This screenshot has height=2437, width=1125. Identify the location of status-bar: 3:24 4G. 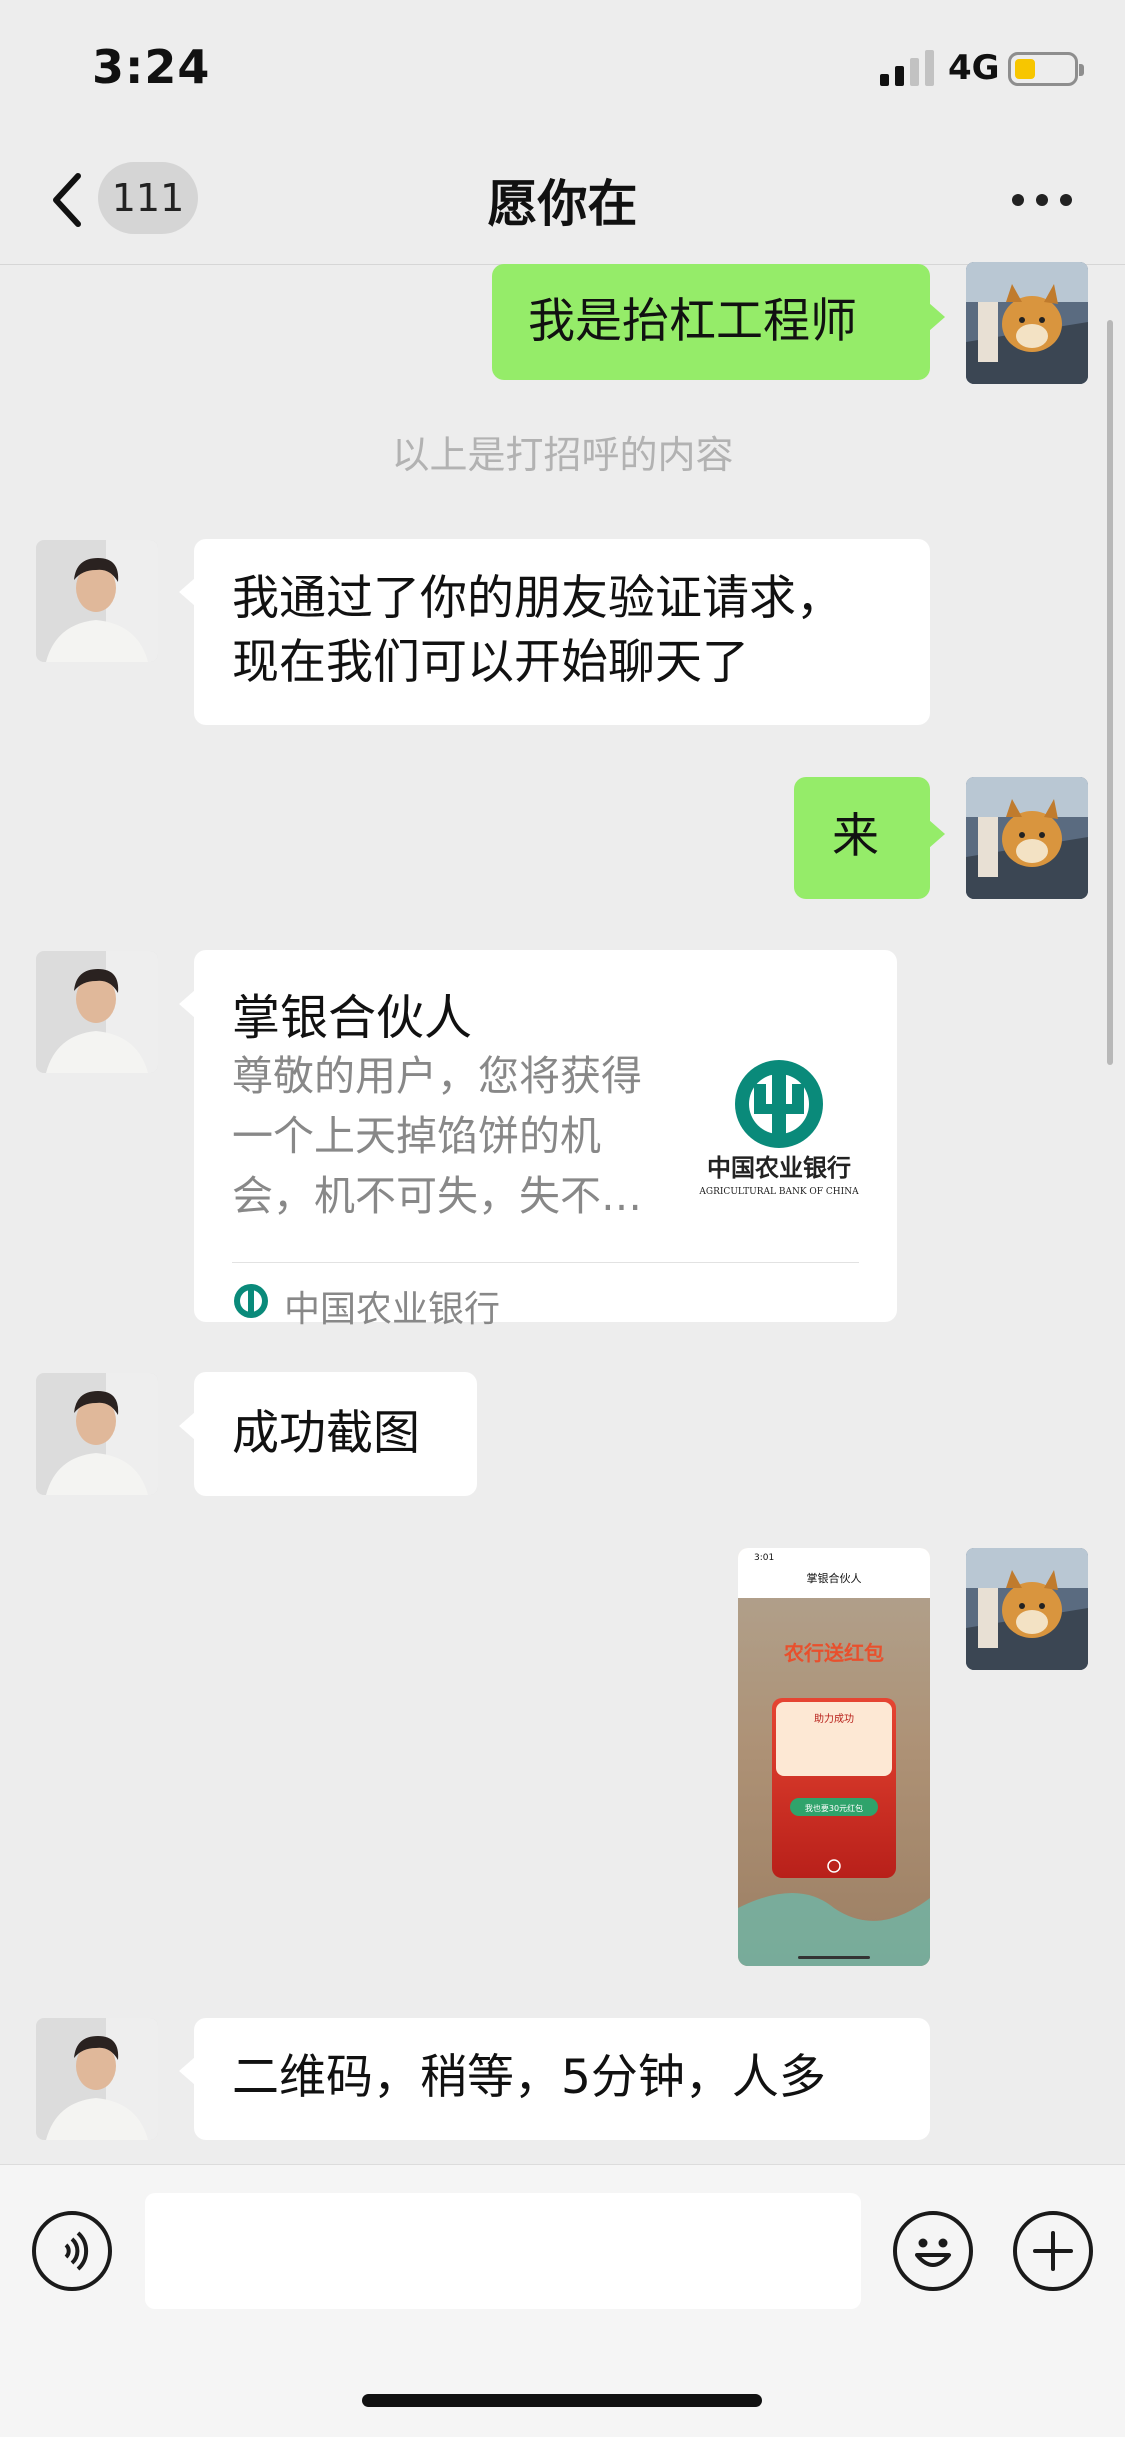
(562, 70).